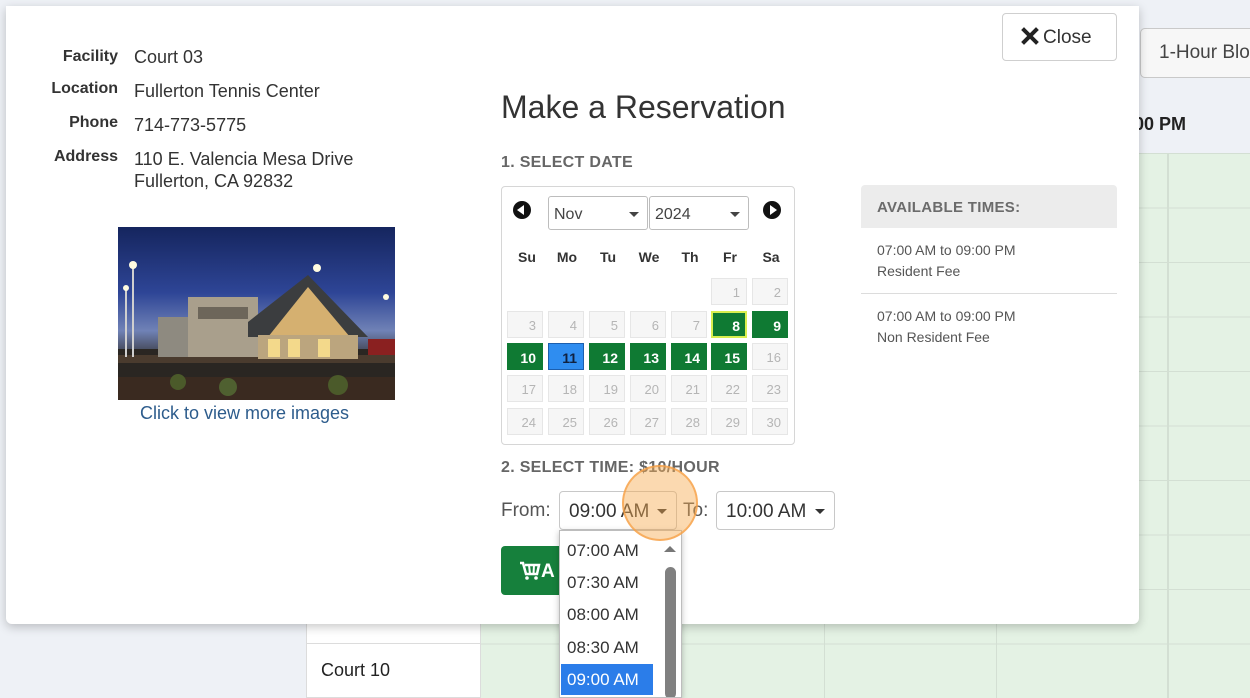 The width and height of the screenshot is (1250, 698). Describe the element at coordinates (689, 324) in the screenshot. I see `calendar-day: 7` at that location.